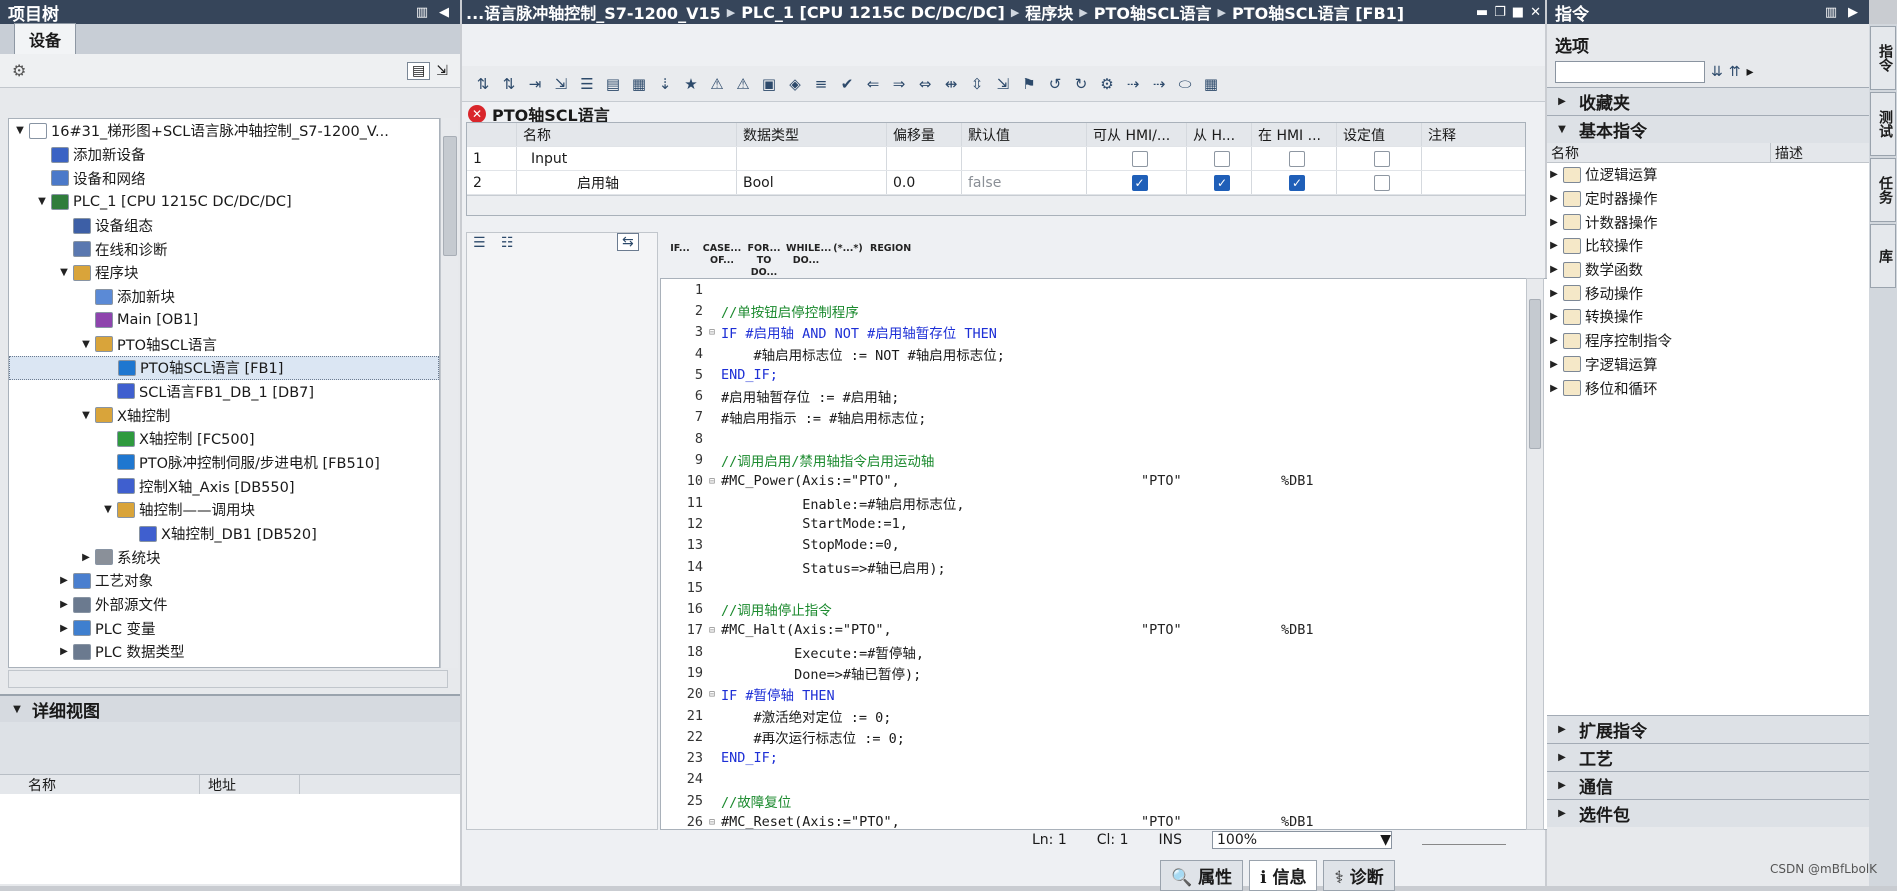 Image resolution: width=1897 pixels, height=891 pixels. Describe the element at coordinates (1708, 293) in the screenshot. I see `instruction-folder: ▶ 移动操作` at that location.